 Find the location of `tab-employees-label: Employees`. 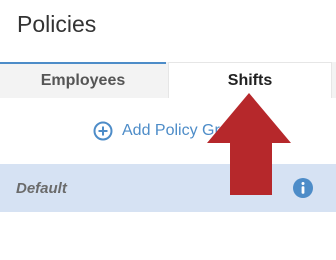

tab-employees-label: Employees is located at coordinates (83, 80).